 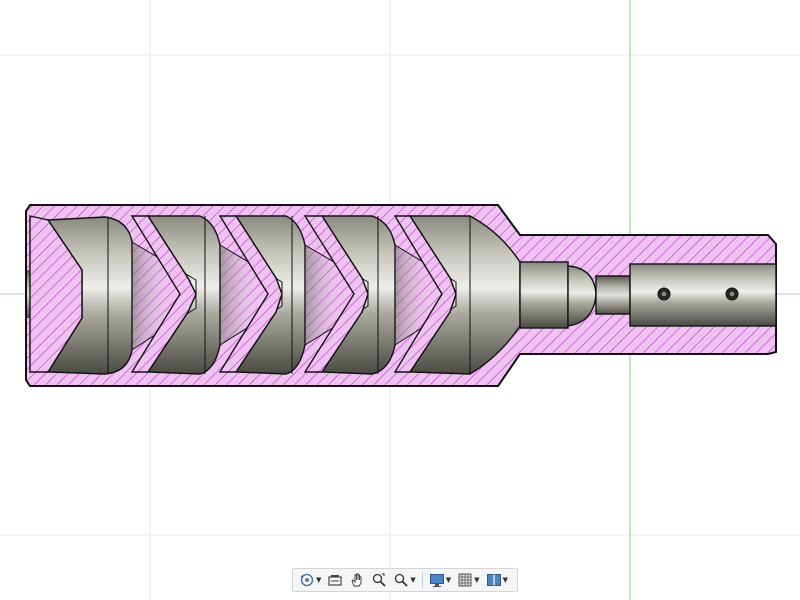 I want to click on zoom-window-icon, so click(x=402, y=580).